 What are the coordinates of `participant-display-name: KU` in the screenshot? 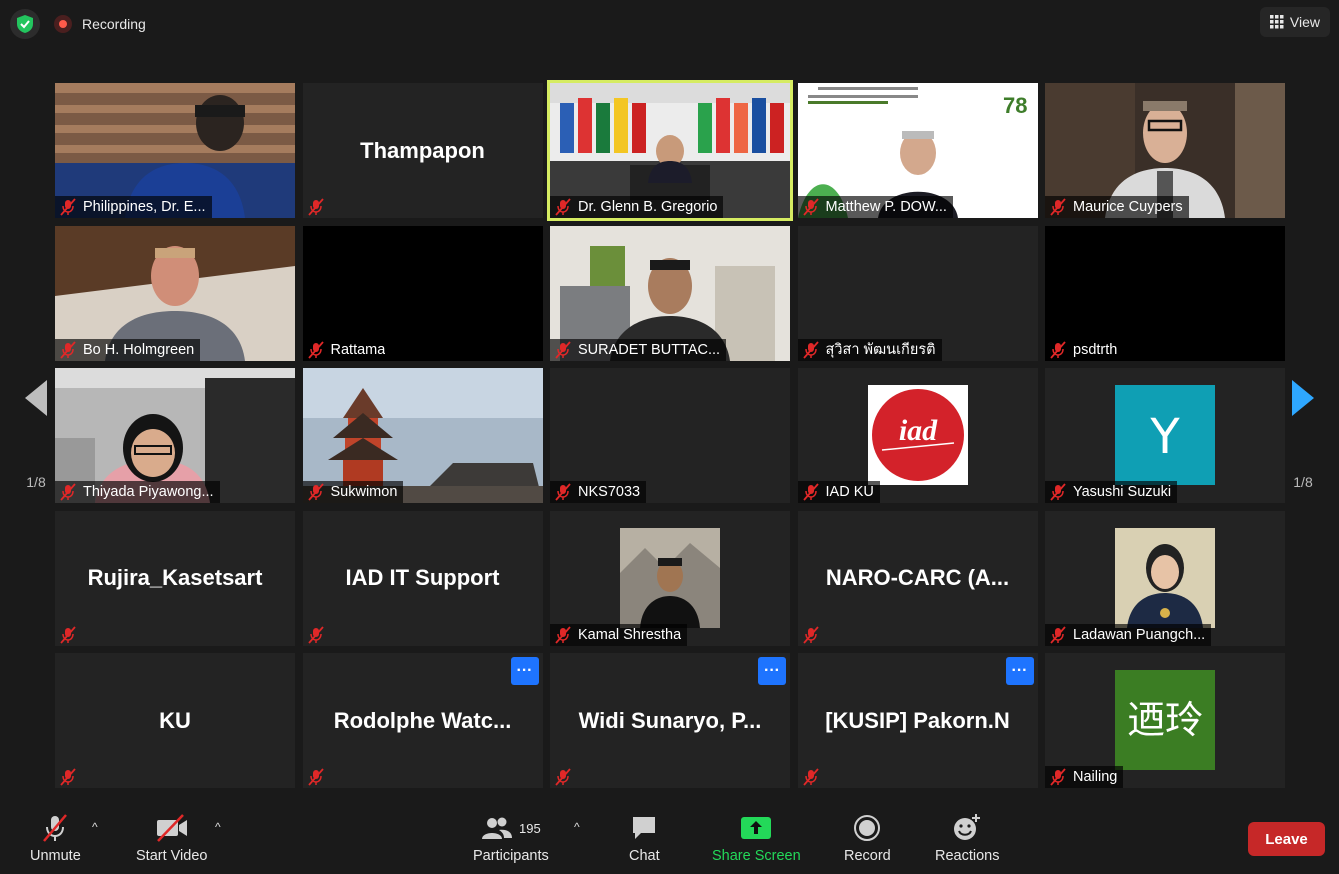 It's located at (175, 720).